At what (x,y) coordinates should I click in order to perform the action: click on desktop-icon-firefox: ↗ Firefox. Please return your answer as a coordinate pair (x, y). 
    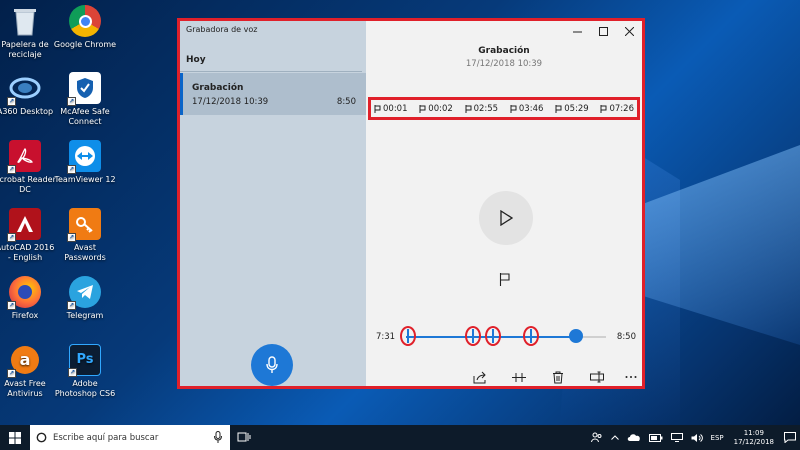
    Looking at the image, I should click on (28, 298).